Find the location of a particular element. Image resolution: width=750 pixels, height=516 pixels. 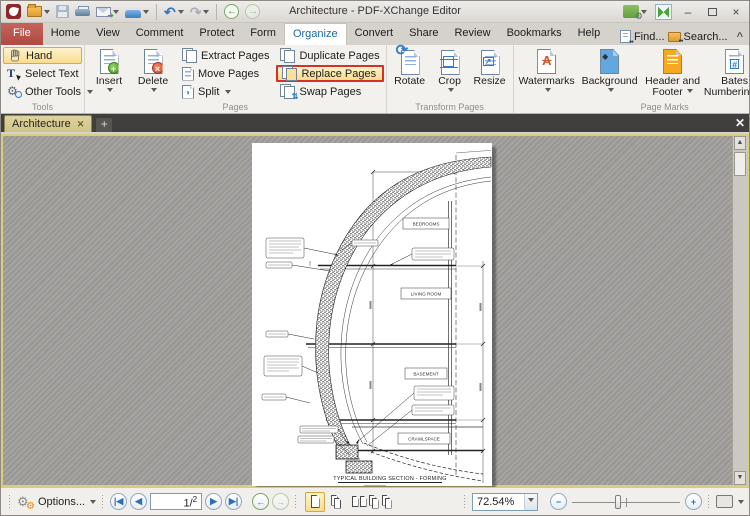

resize-button: ↗ Resize is located at coordinates (490, 74).